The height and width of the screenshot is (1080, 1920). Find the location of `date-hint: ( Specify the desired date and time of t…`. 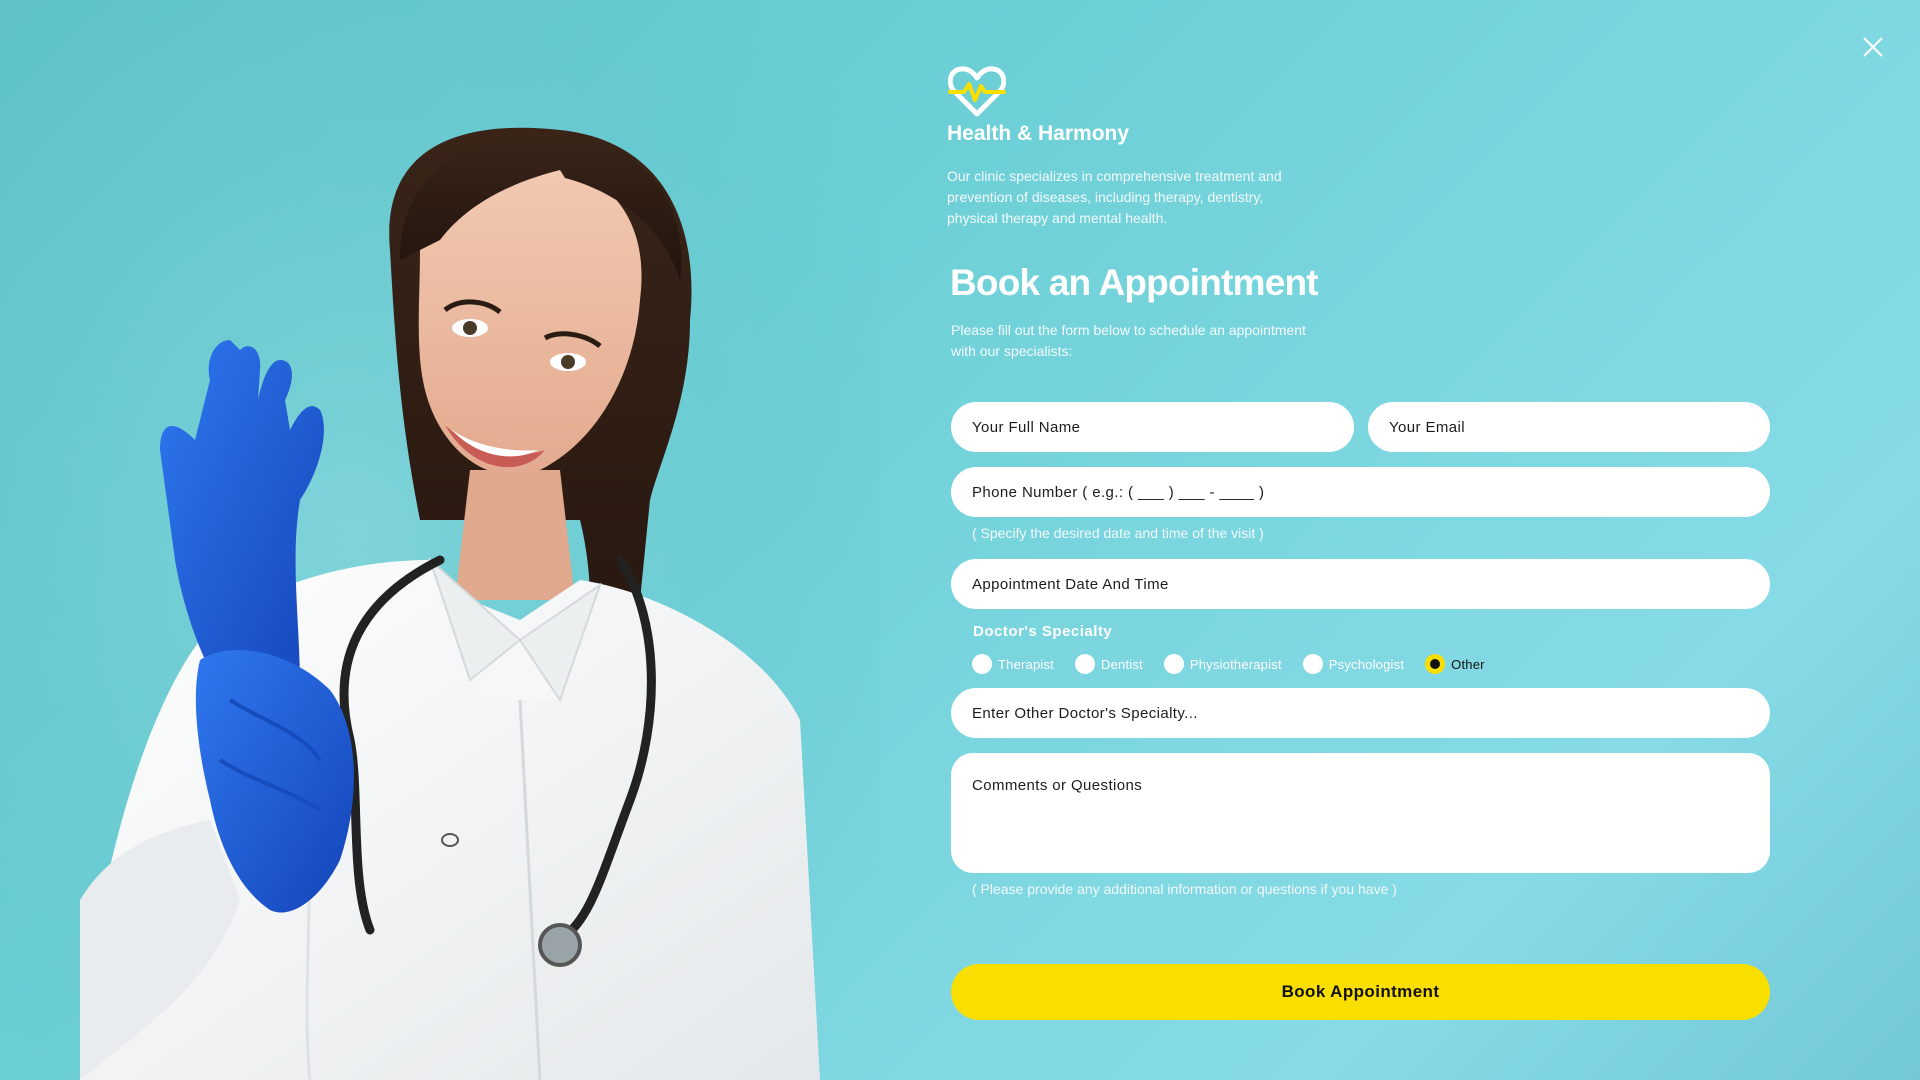

date-hint: ( Specify the desired date and time of t… is located at coordinates (1118, 533).